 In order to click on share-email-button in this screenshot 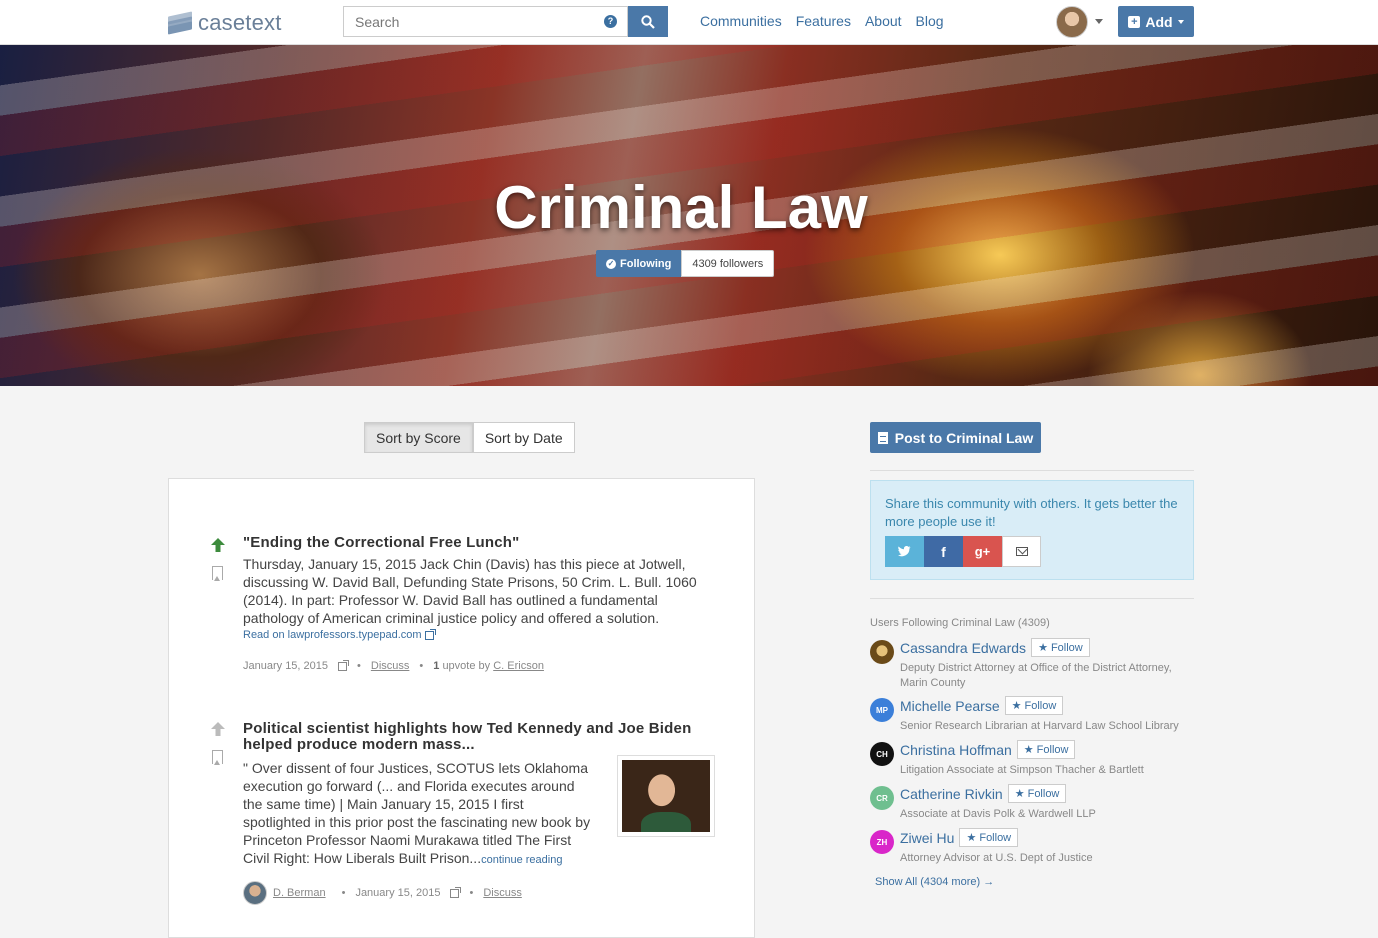, I will do `click(1021, 551)`.